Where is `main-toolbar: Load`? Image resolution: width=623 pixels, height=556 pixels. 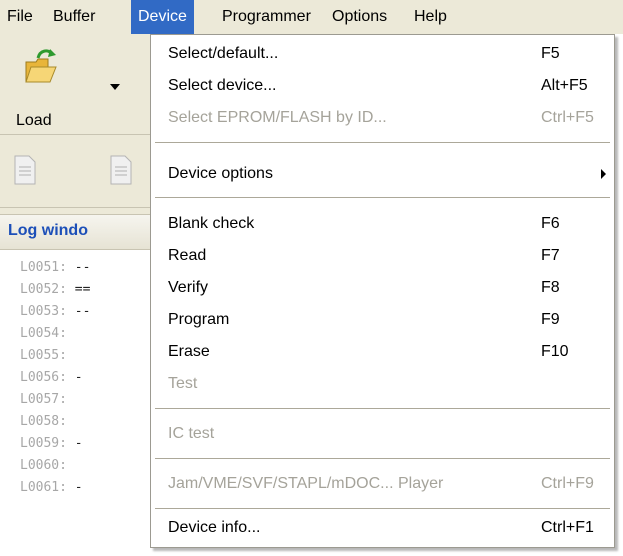
main-toolbar: Load is located at coordinates (75, 84).